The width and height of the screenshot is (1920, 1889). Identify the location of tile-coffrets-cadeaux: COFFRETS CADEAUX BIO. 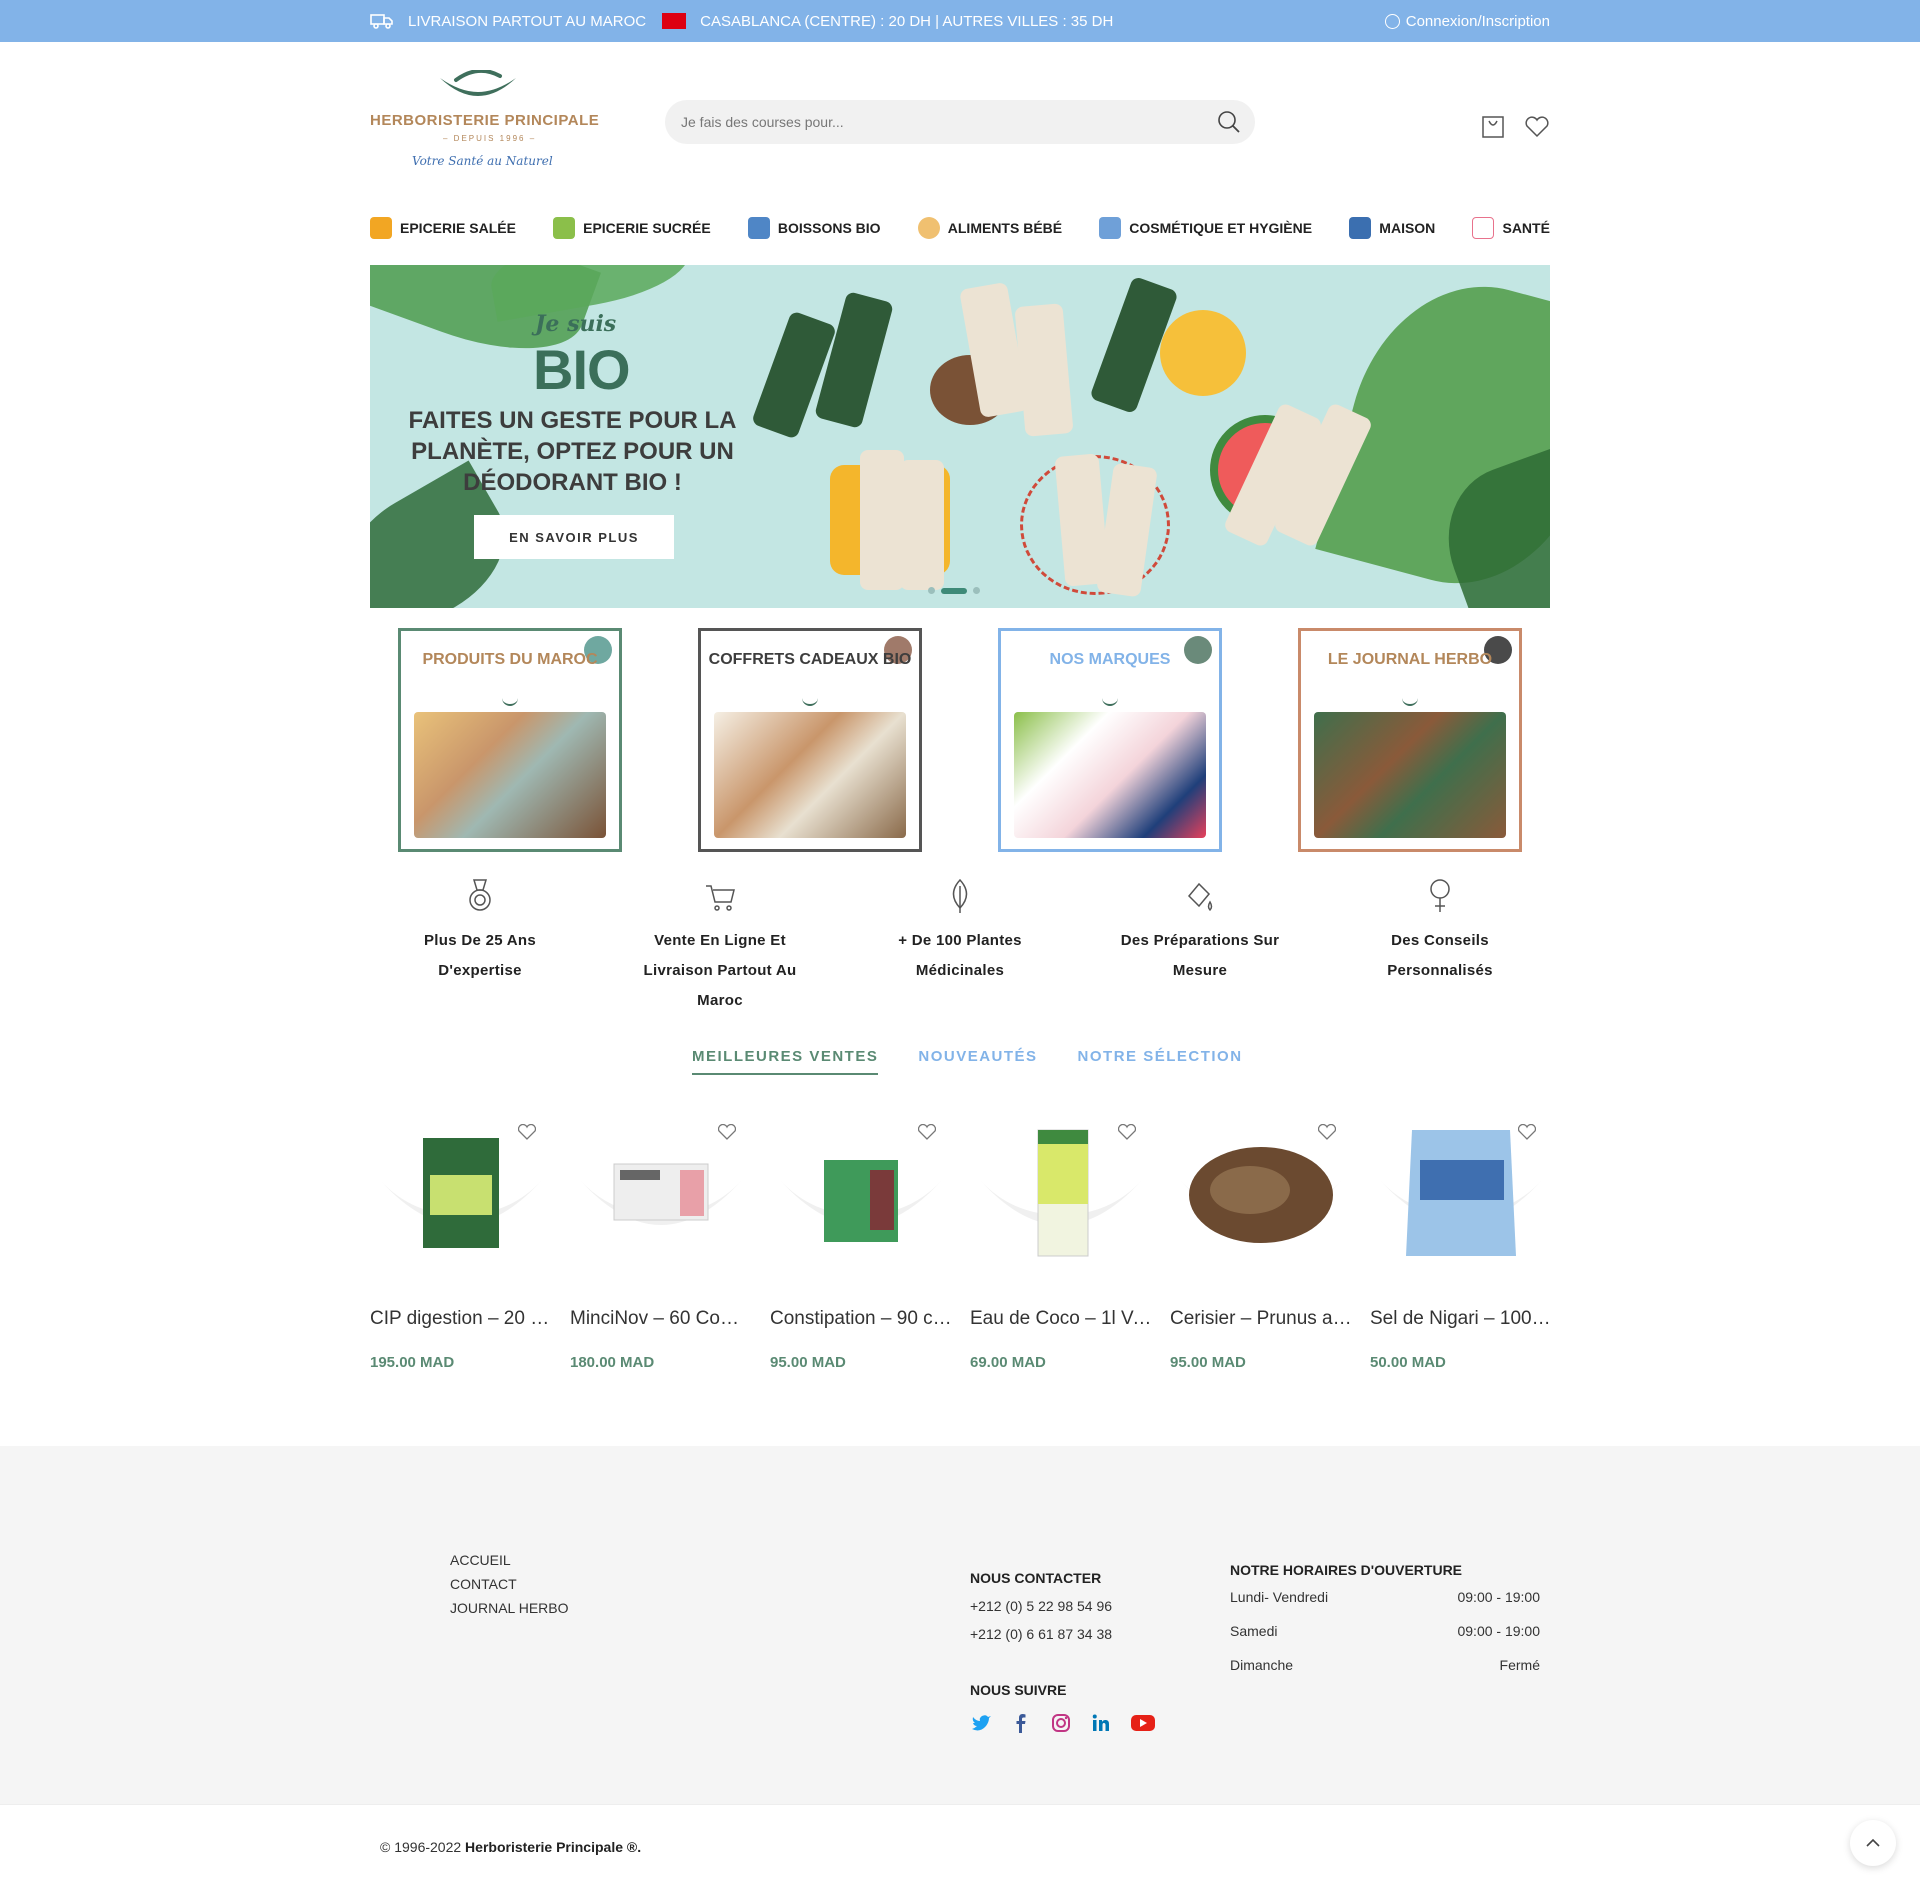
(810, 740).